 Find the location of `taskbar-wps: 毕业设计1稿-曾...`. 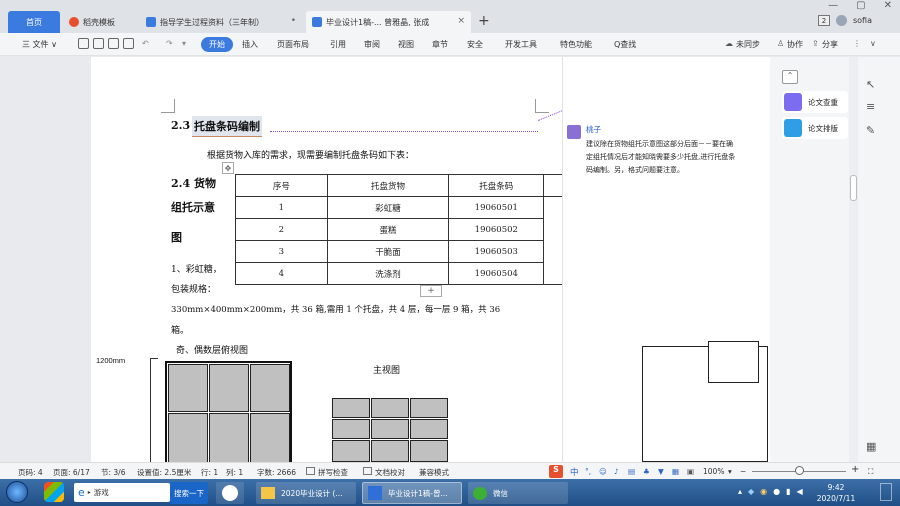

taskbar-wps: 毕业设计1稿-曾... is located at coordinates (412, 493).